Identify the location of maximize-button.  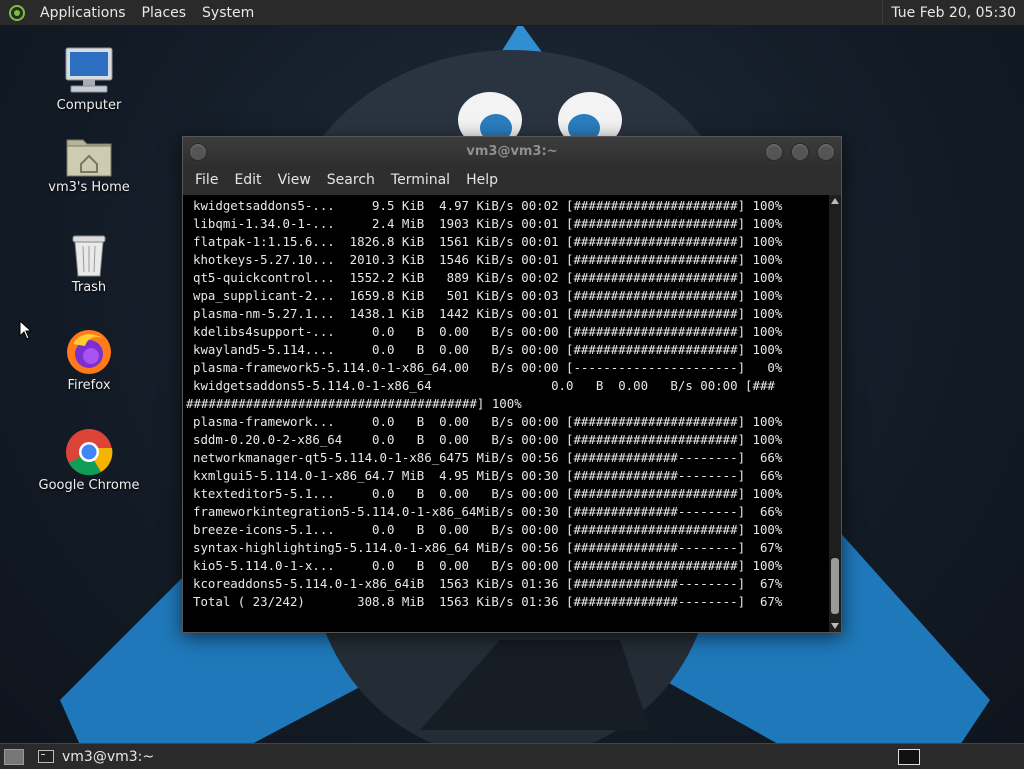
(800, 152).